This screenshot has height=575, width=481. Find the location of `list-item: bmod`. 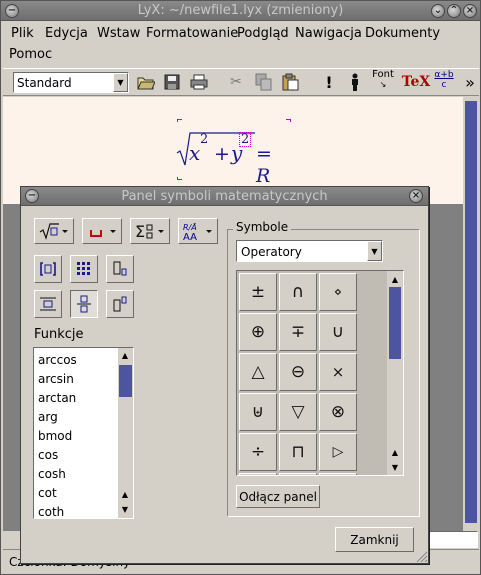

list-item: bmod is located at coordinates (55, 436).